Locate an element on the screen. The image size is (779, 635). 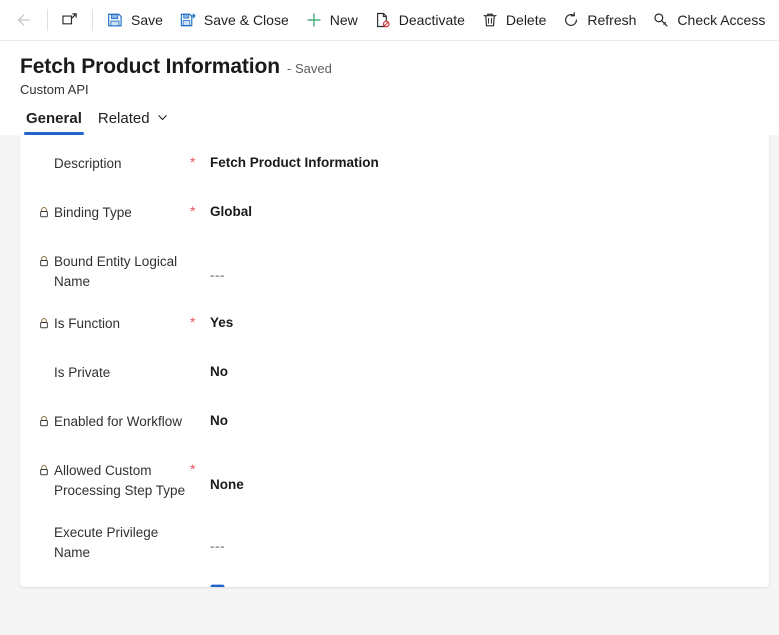
field-row-binding-type: Binding Type * Global is located at coordinates (394, 216).